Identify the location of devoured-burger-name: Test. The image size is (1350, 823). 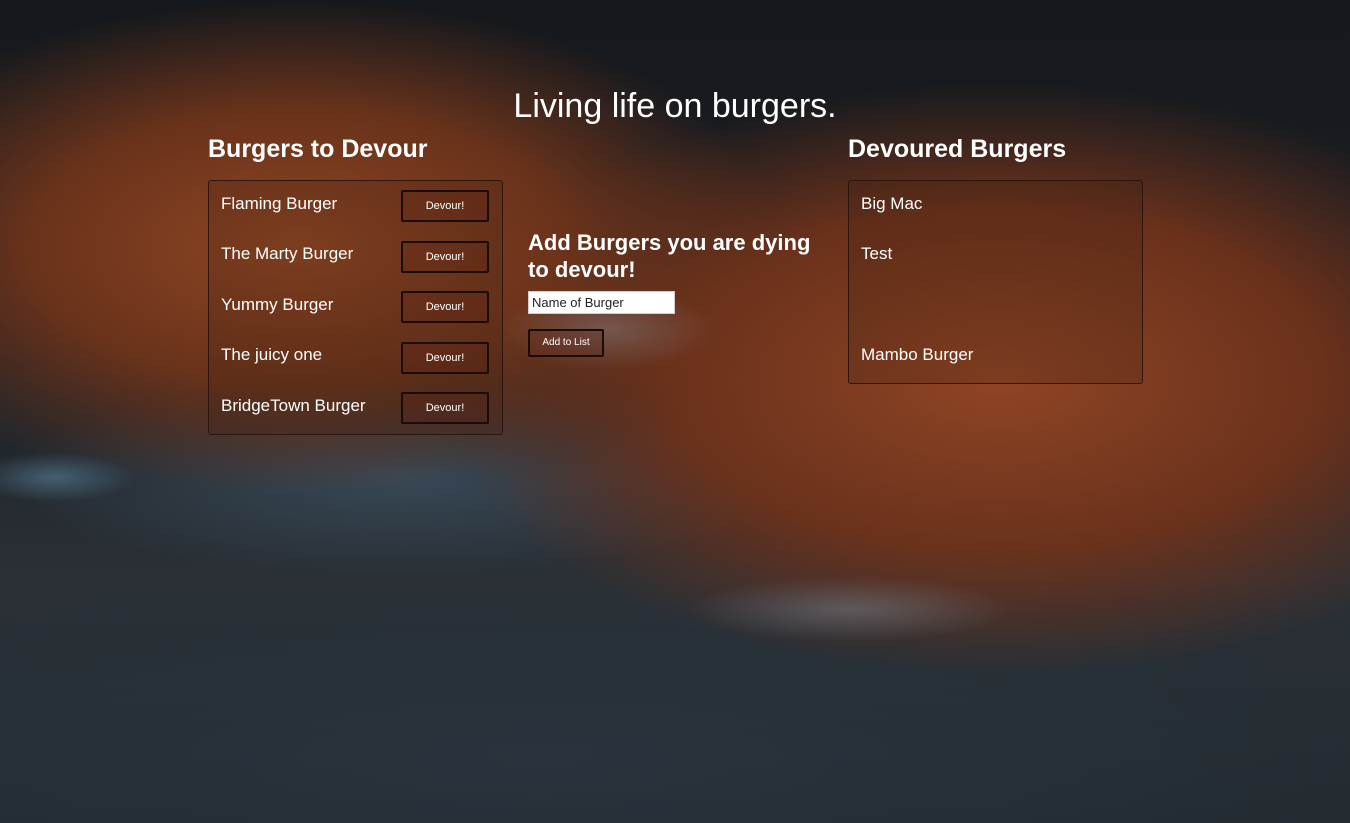
(877, 253).